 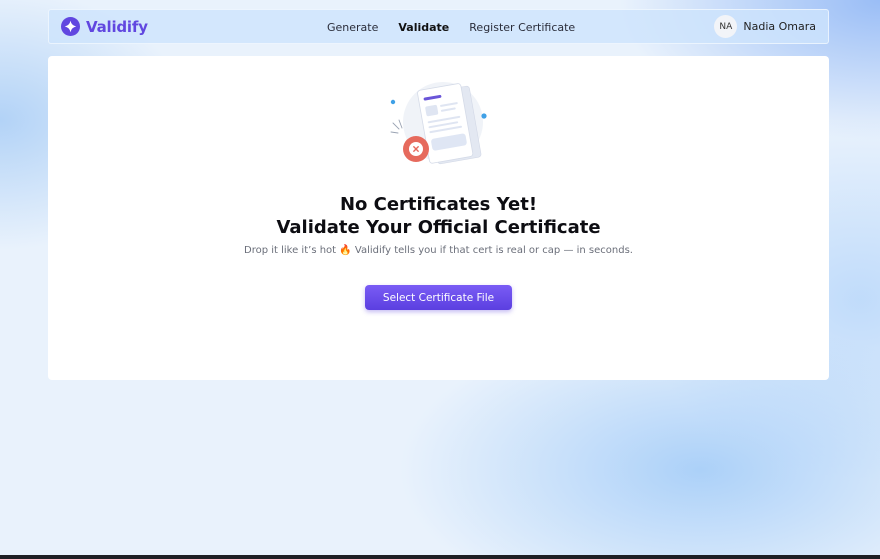 I want to click on sparkle-logo-icon, so click(x=70, y=26).